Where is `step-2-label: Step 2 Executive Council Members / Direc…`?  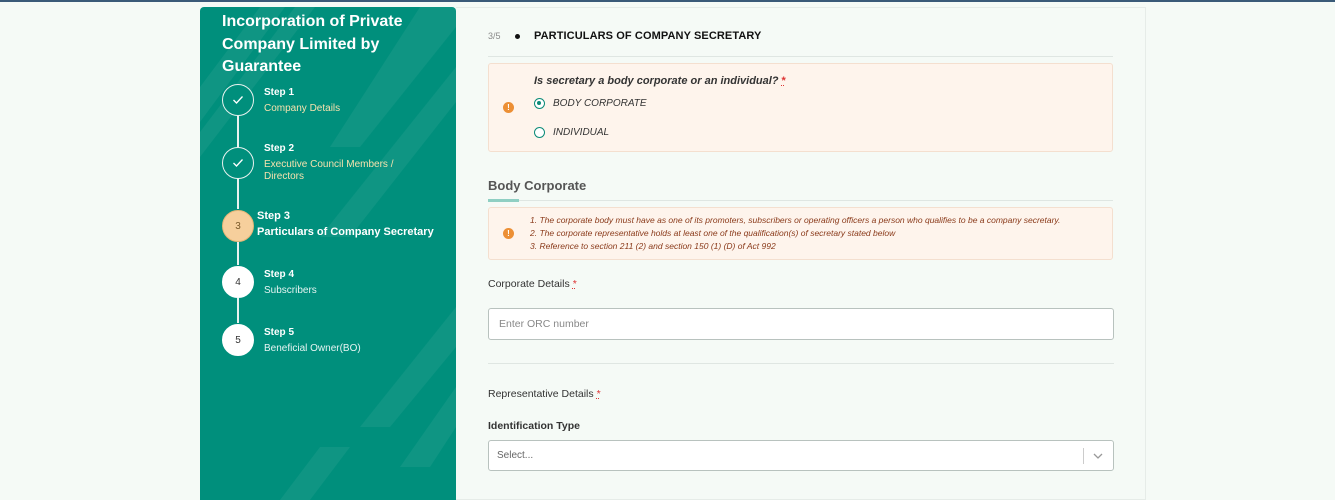
step-2-label: Step 2 Executive Council Members / Direc… is located at coordinates (339, 163).